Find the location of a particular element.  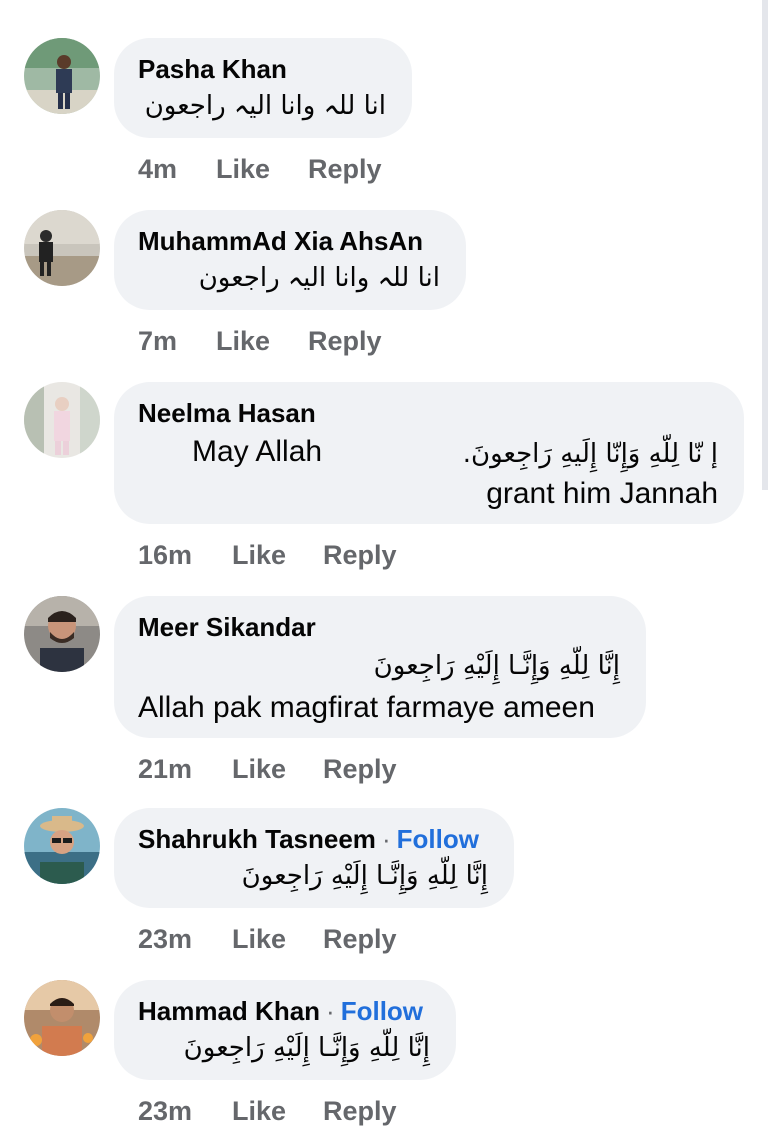

commenter-name-row: Shahrukh Tasneem · Follow is located at coordinates (313, 839).